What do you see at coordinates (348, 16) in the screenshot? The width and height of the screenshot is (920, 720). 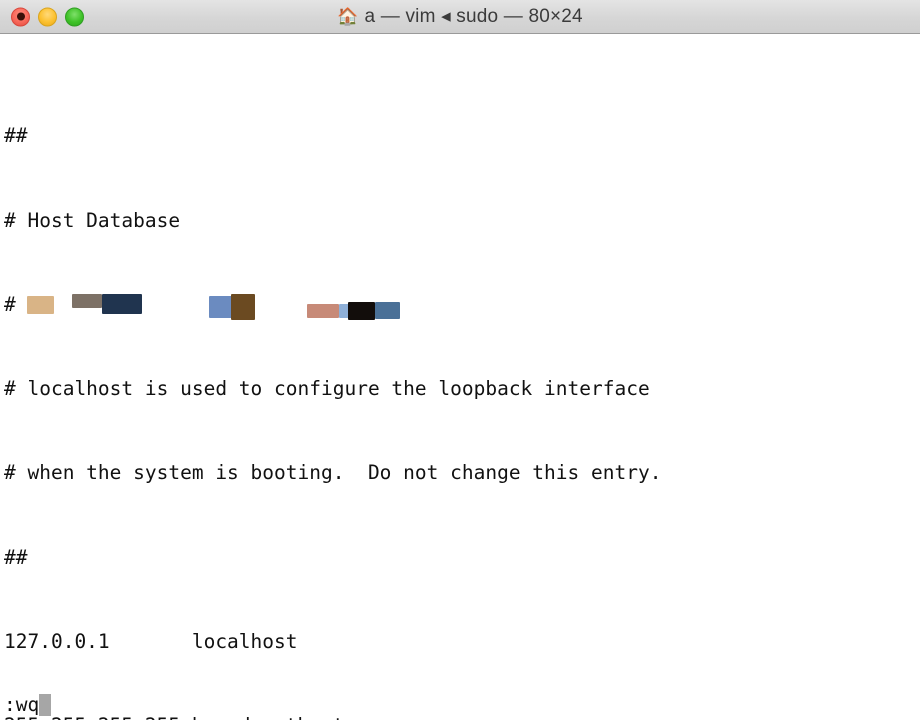 I see `home-icon: 🏠` at bounding box center [348, 16].